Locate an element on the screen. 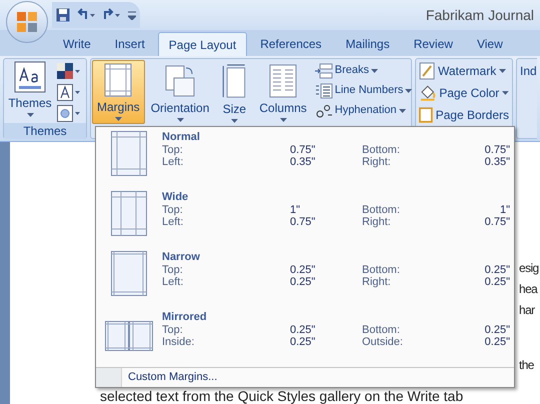  menu-item-title: Wide is located at coordinates (176, 197).